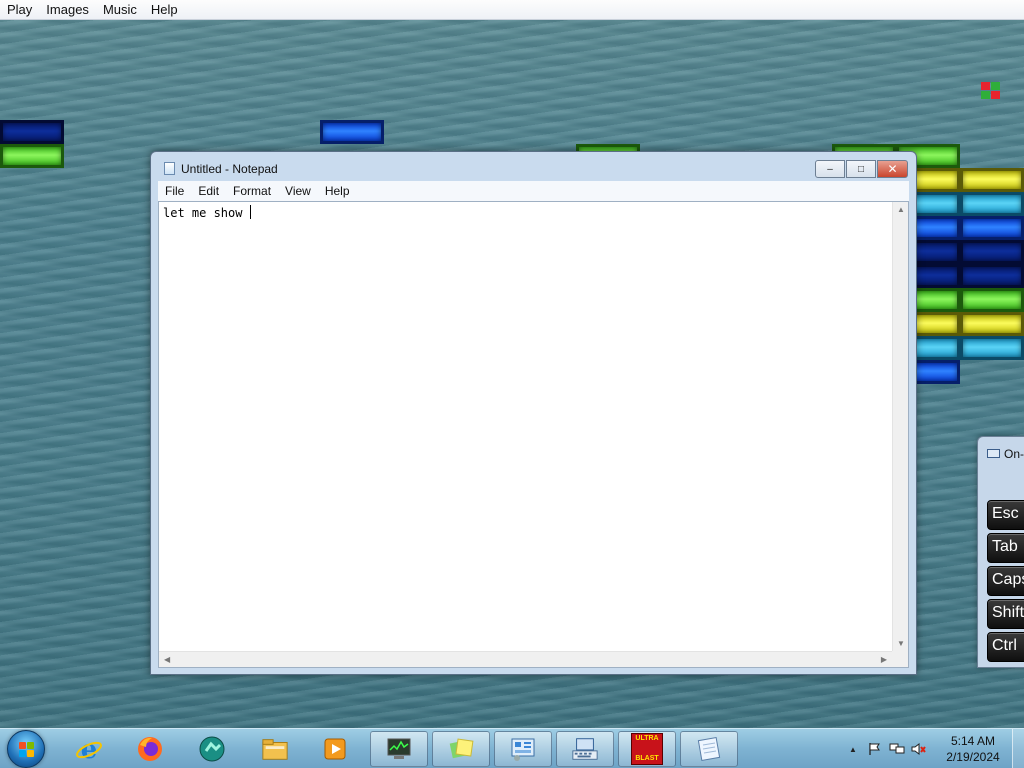 The image size is (1024, 768). What do you see at coordinates (886, 748) in the screenshot?
I see `system-tray: ▲` at bounding box center [886, 748].